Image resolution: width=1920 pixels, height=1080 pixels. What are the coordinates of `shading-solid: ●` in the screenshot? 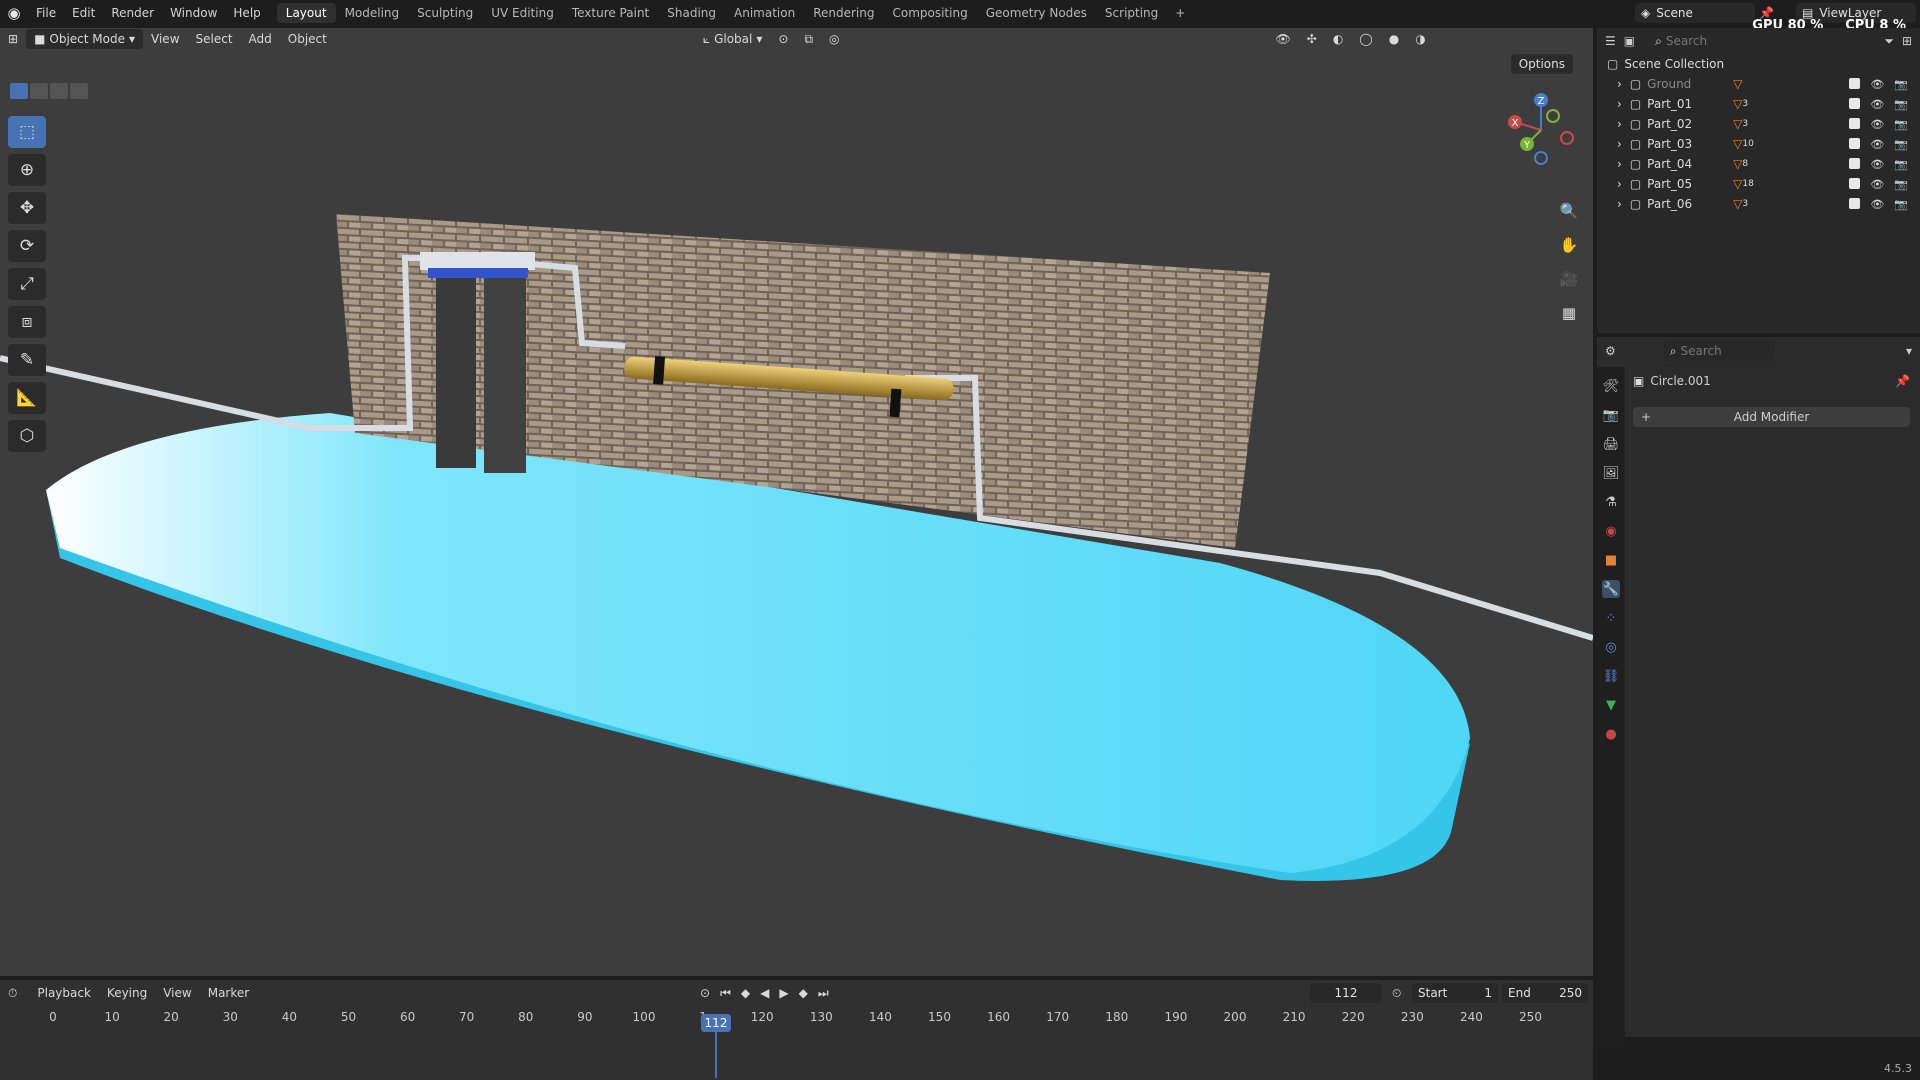 It's located at (1394, 39).